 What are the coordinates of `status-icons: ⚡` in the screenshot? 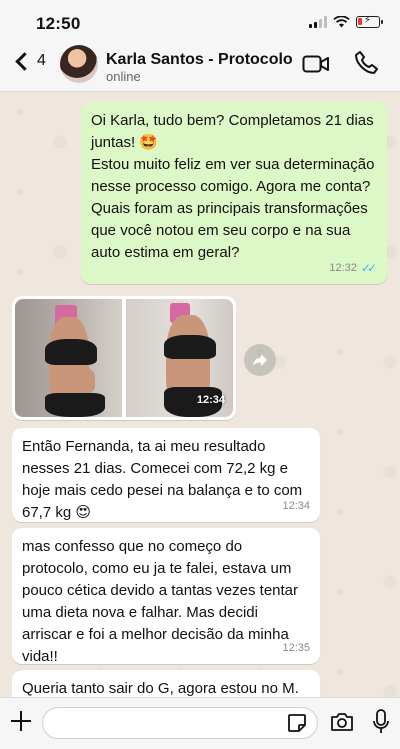 It's located at (346, 21).